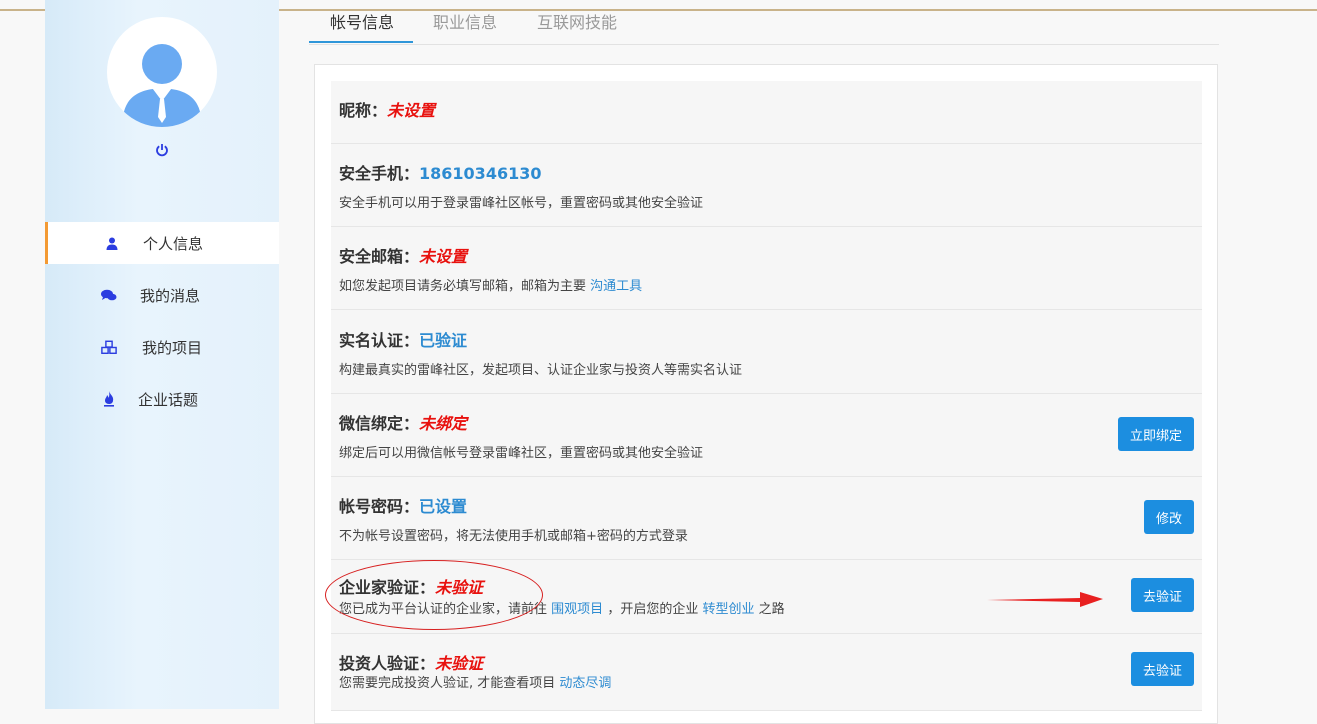 This screenshot has height=724, width=1317. What do you see at coordinates (766, 518) in the screenshot?
I see `row-password: 帐号密码：已设置 不为帐号设置密码，将无法使用手机或邮箱+密码的方式登录 修改` at bounding box center [766, 518].